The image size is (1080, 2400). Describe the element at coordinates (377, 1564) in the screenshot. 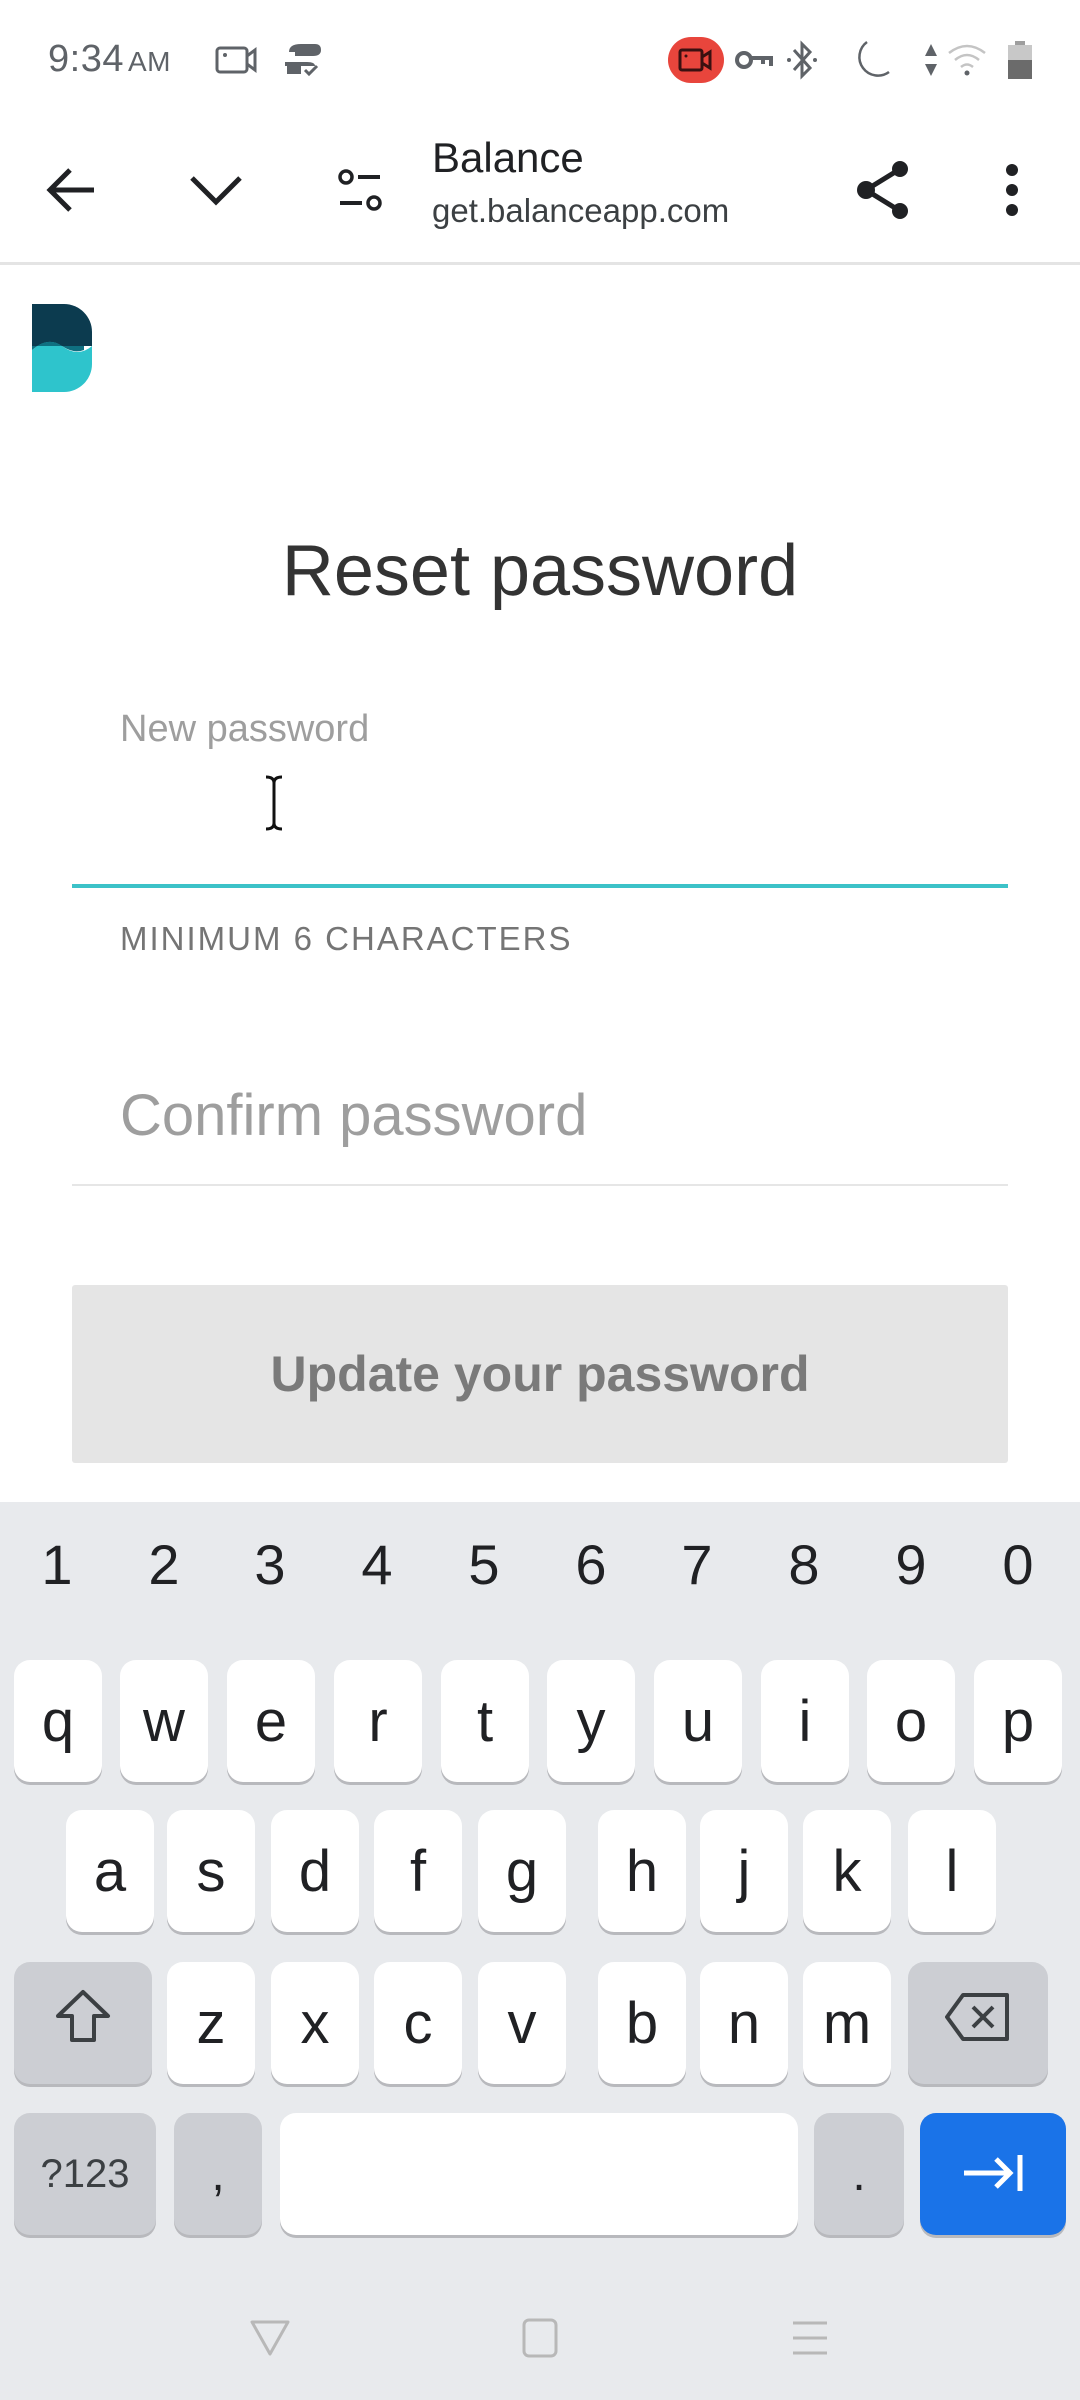

I see `key-4: 4` at that location.